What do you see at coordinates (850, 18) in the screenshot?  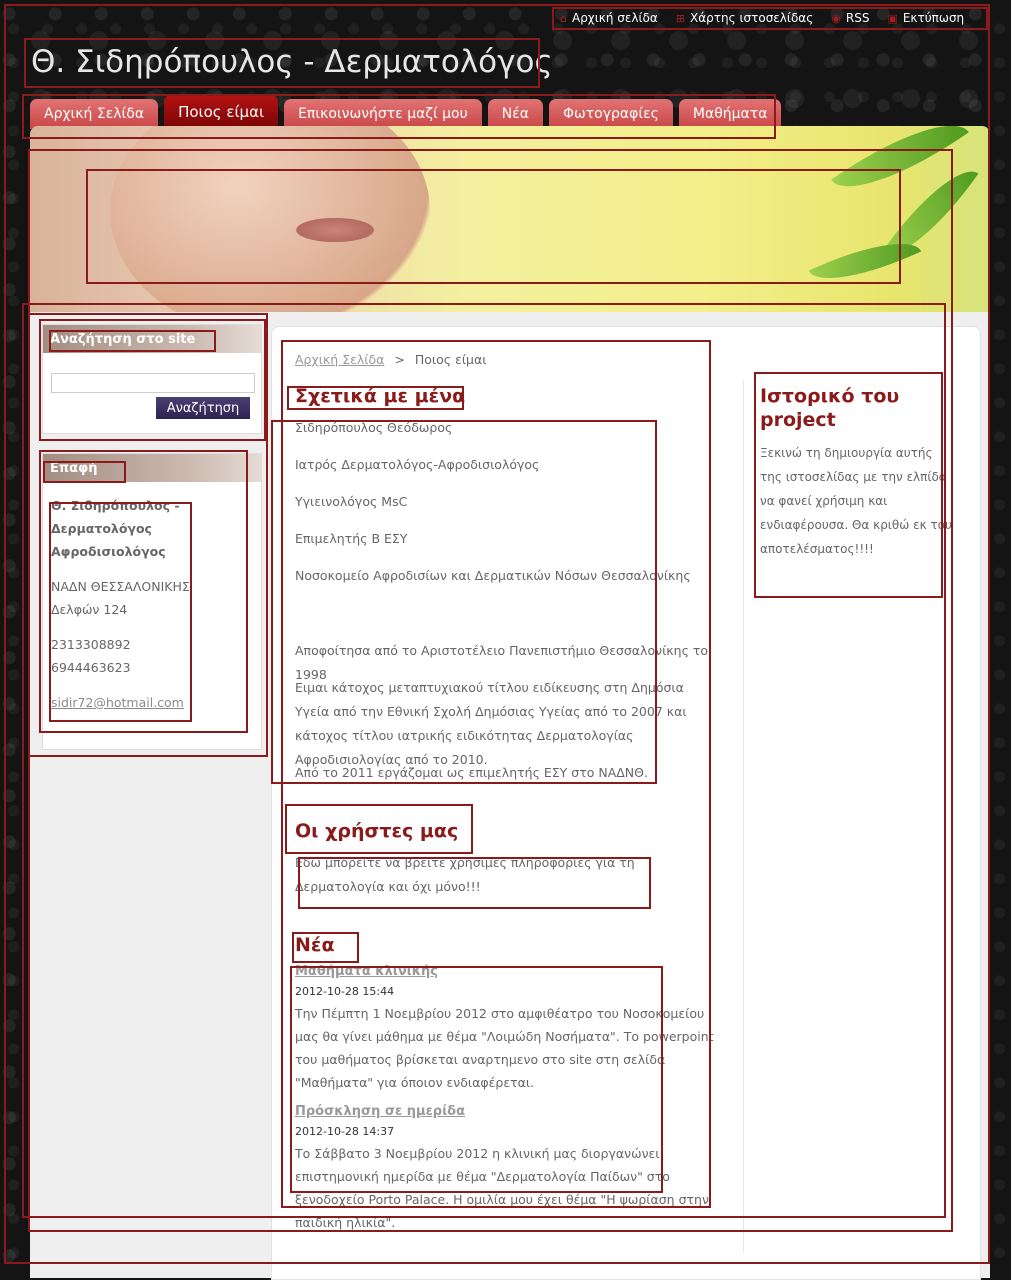 I see `toplink-rss: ◉ RSS` at bounding box center [850, 18].